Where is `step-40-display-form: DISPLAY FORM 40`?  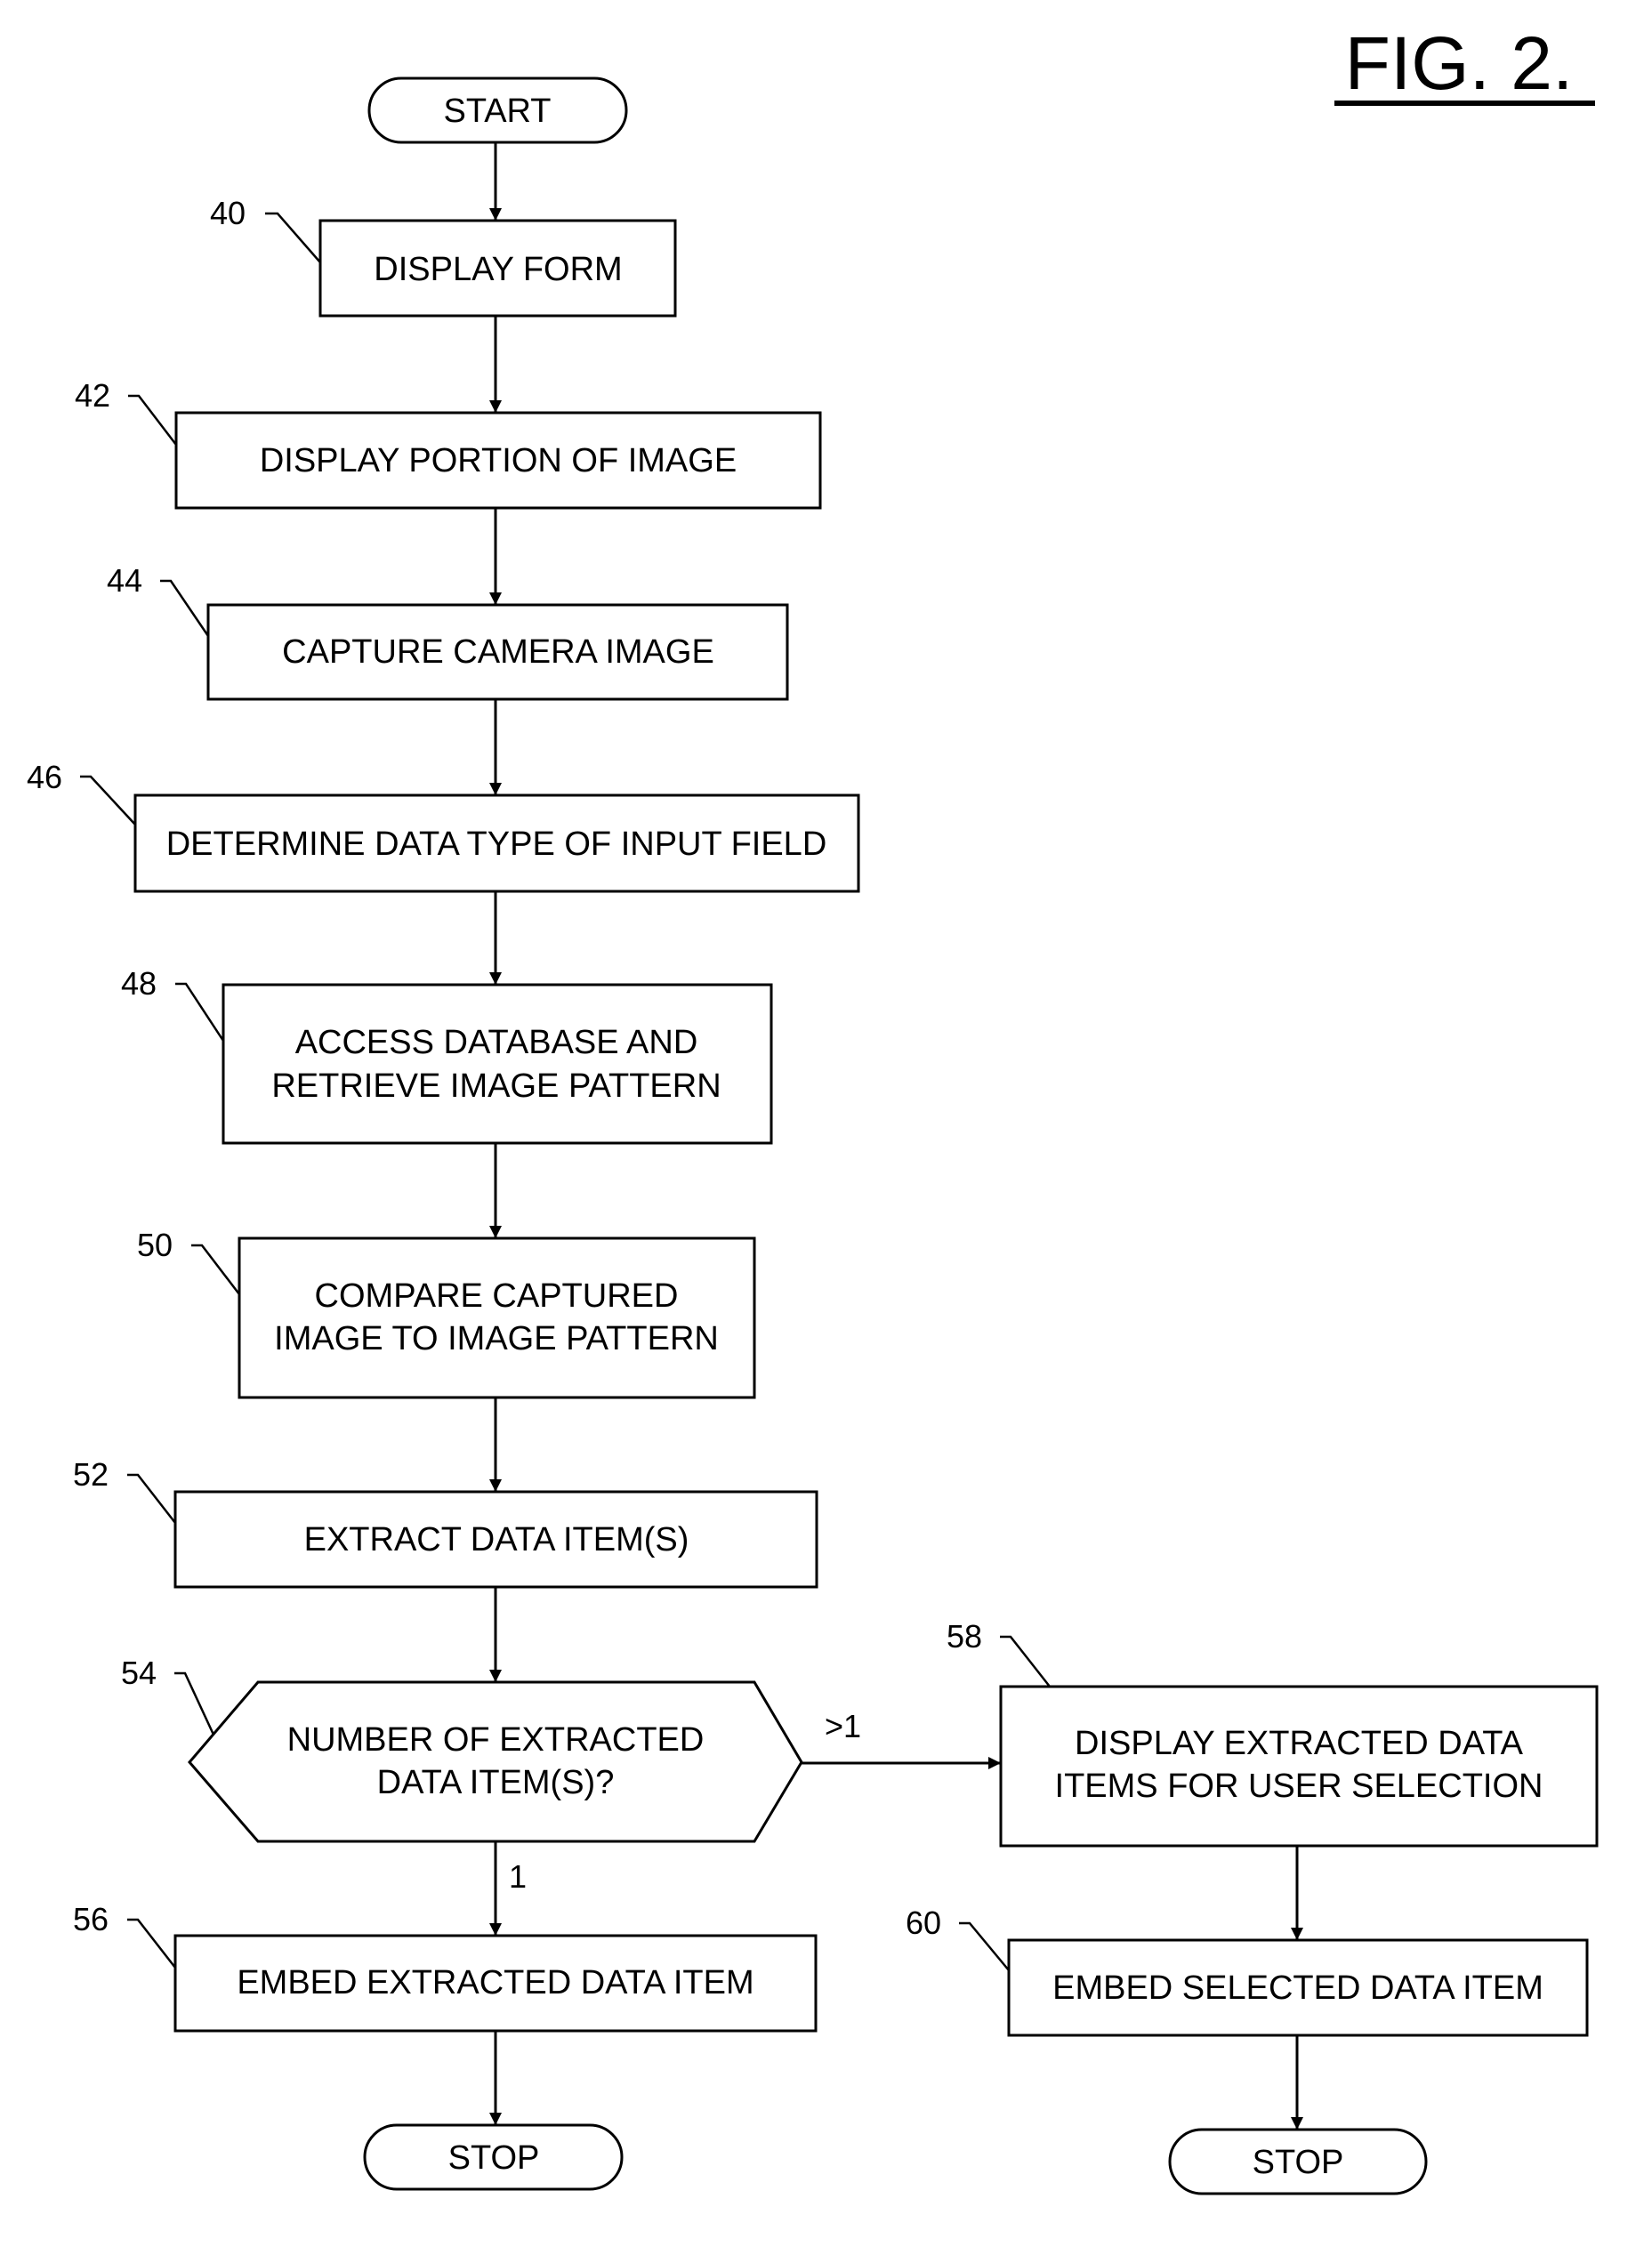
step-40-display-form: DISPLAY FORM 40 is located at coordinates (443, 256).